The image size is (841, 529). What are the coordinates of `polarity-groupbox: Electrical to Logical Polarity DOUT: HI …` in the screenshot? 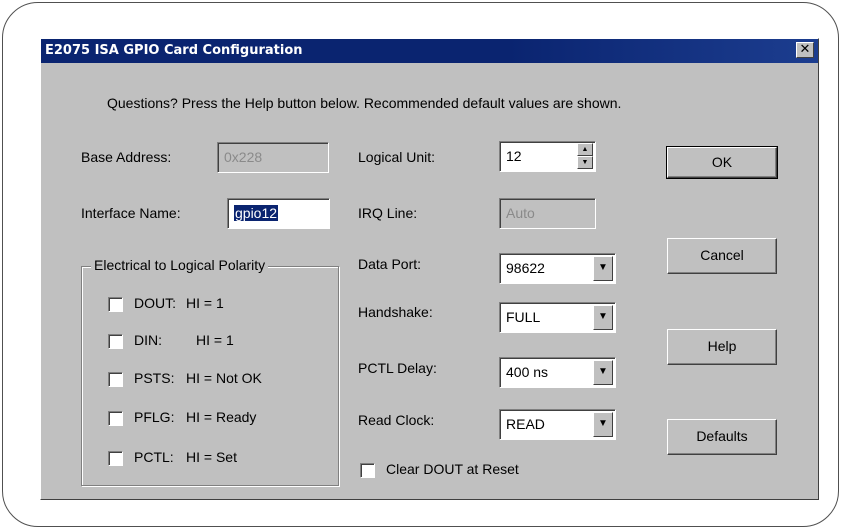 It's located at (210, 371).